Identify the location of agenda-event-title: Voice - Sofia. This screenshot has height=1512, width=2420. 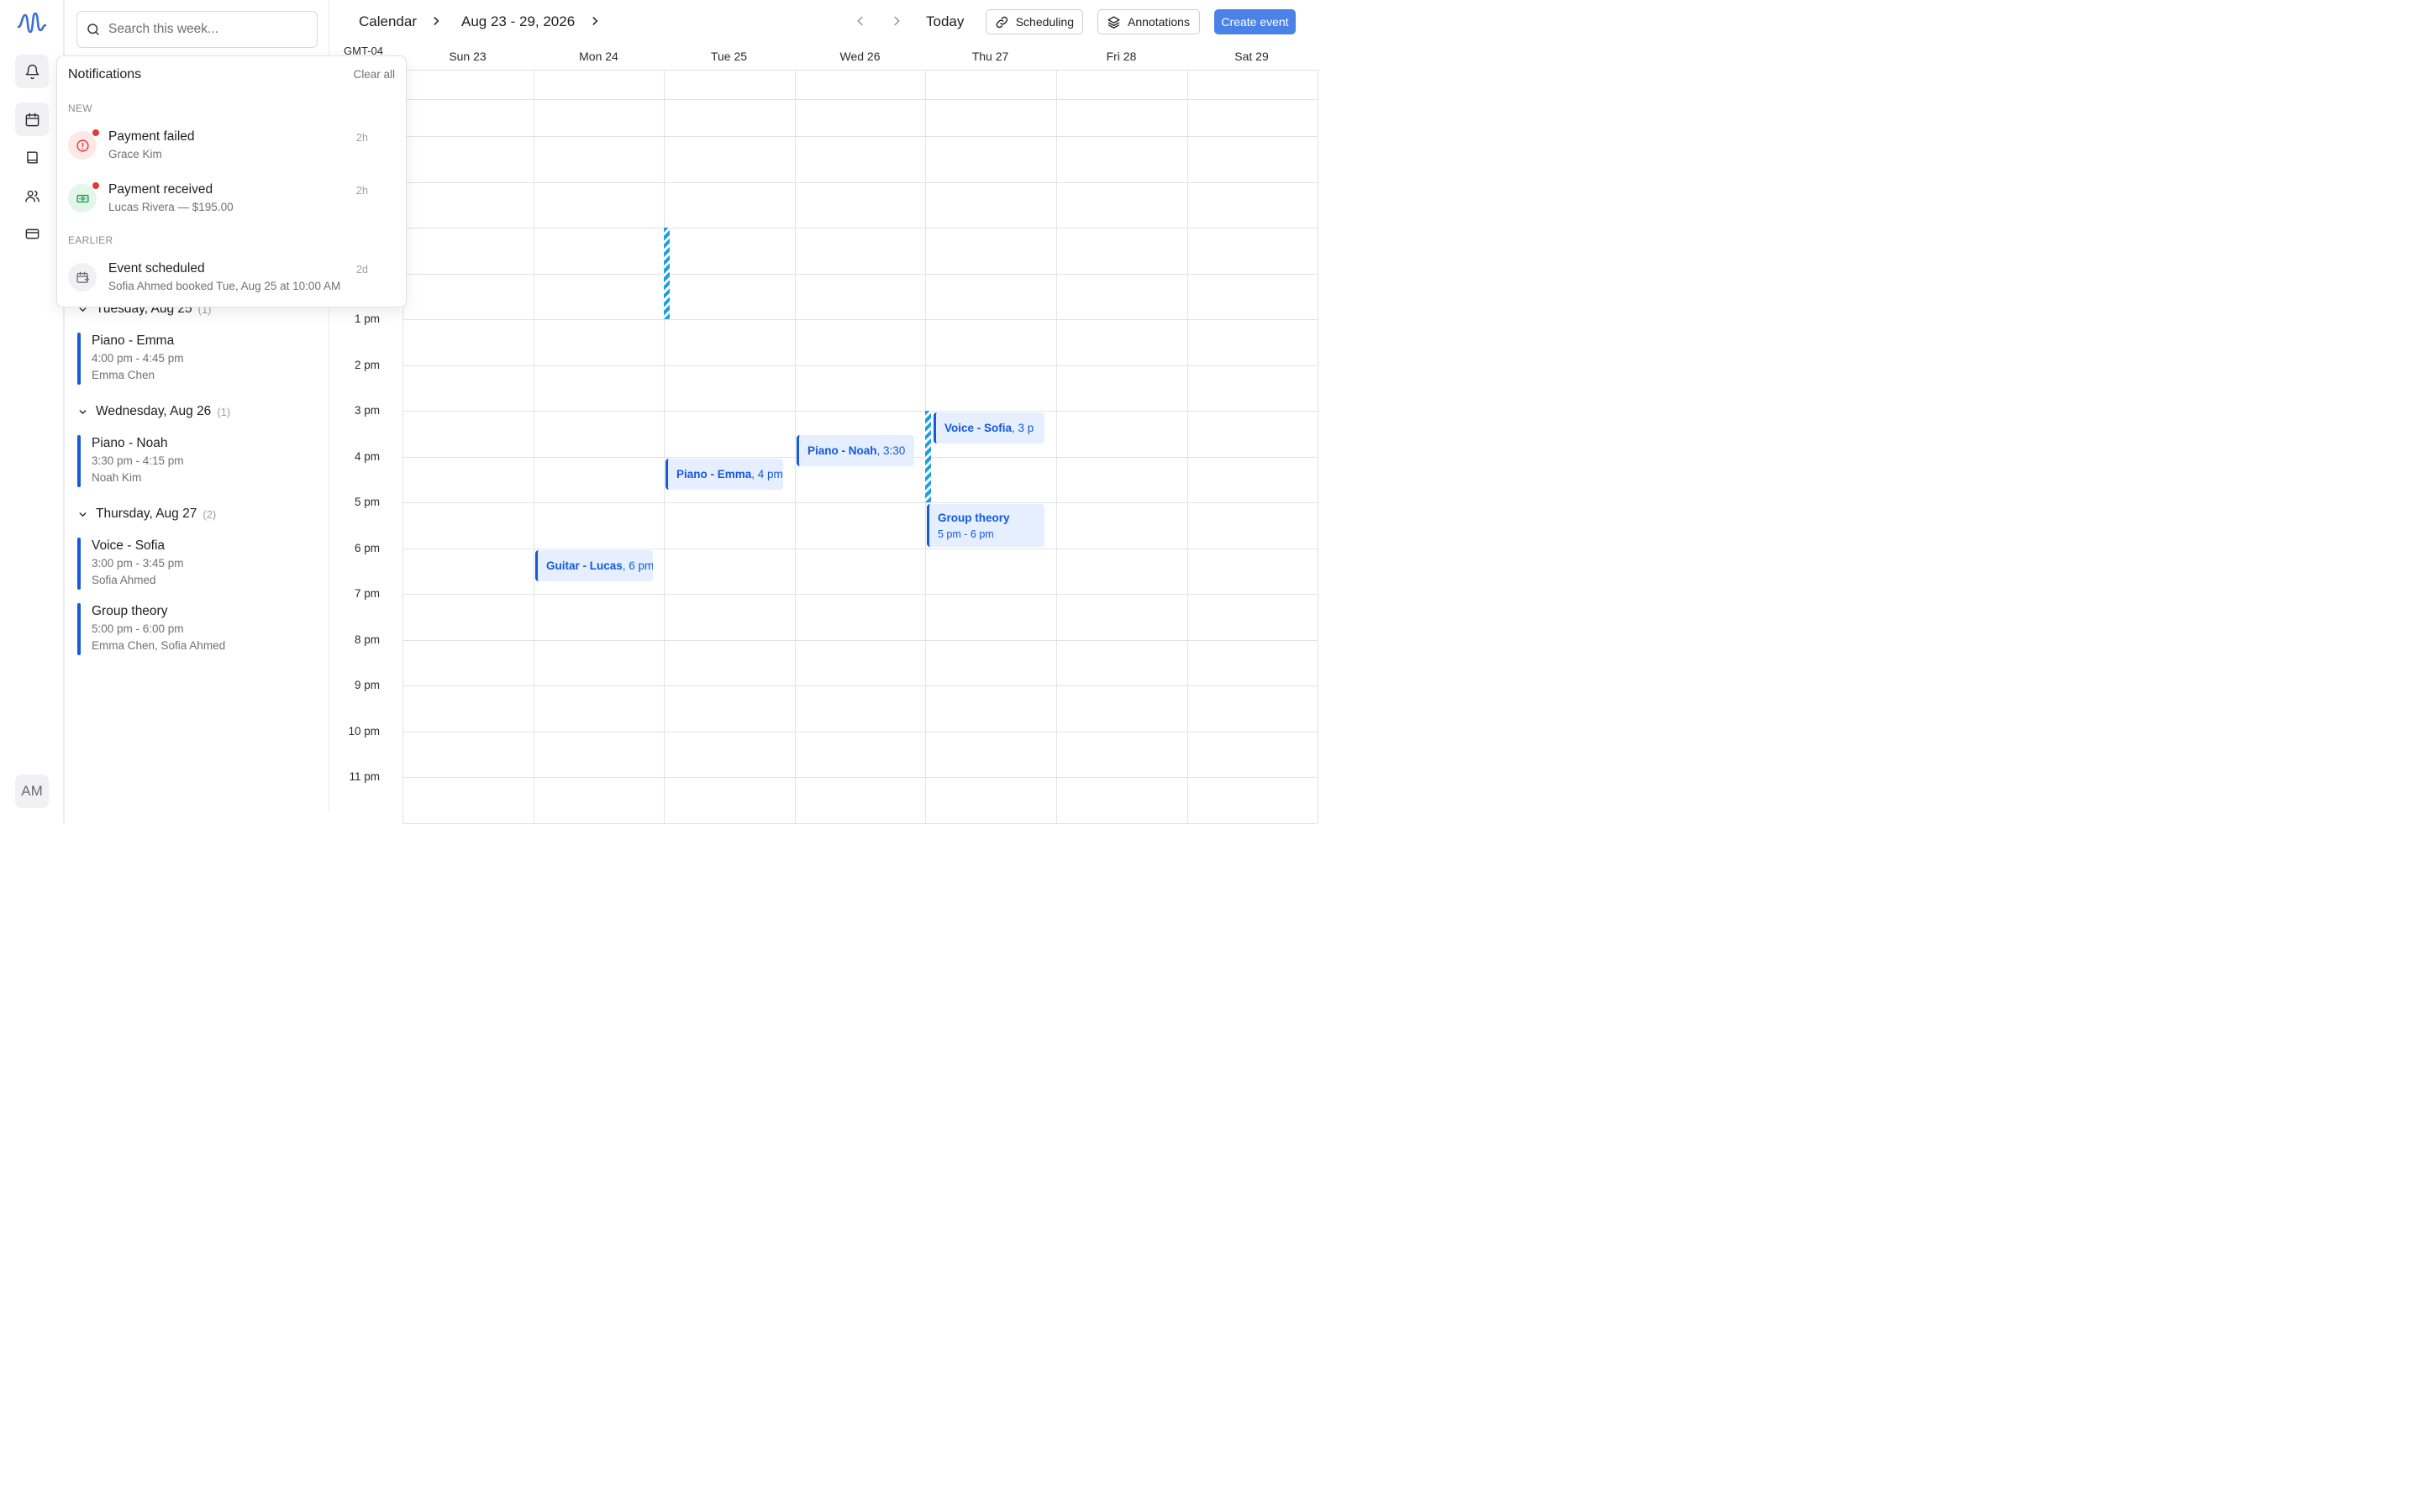
(129, 545).